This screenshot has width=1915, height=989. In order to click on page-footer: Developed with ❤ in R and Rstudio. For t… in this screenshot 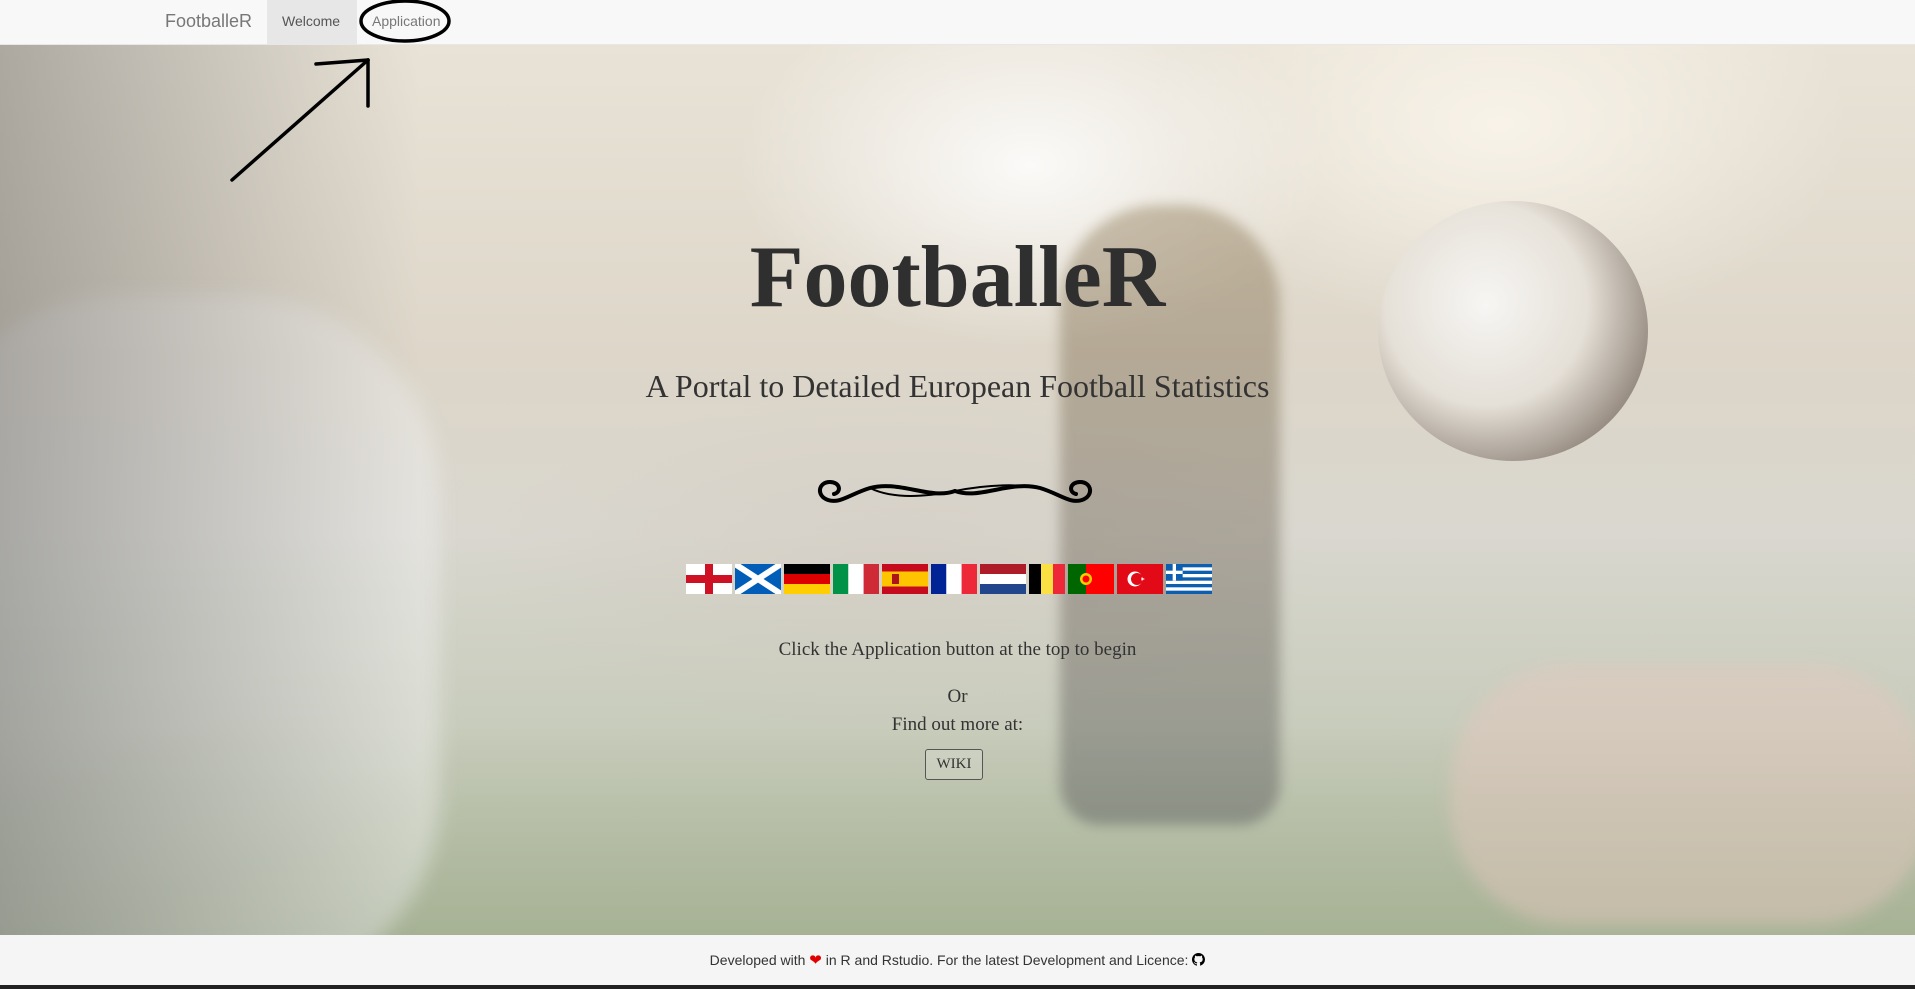, I will do `click(957, 960)`.